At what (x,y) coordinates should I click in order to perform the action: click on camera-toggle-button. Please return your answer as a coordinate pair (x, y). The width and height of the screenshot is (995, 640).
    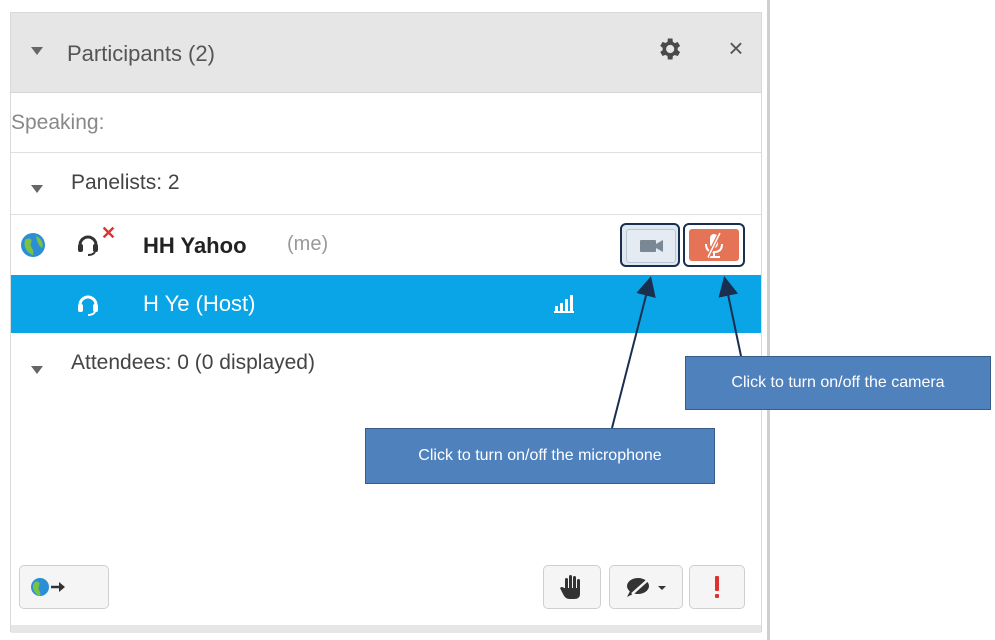
    Looking at the image, I should click on (650, 245).